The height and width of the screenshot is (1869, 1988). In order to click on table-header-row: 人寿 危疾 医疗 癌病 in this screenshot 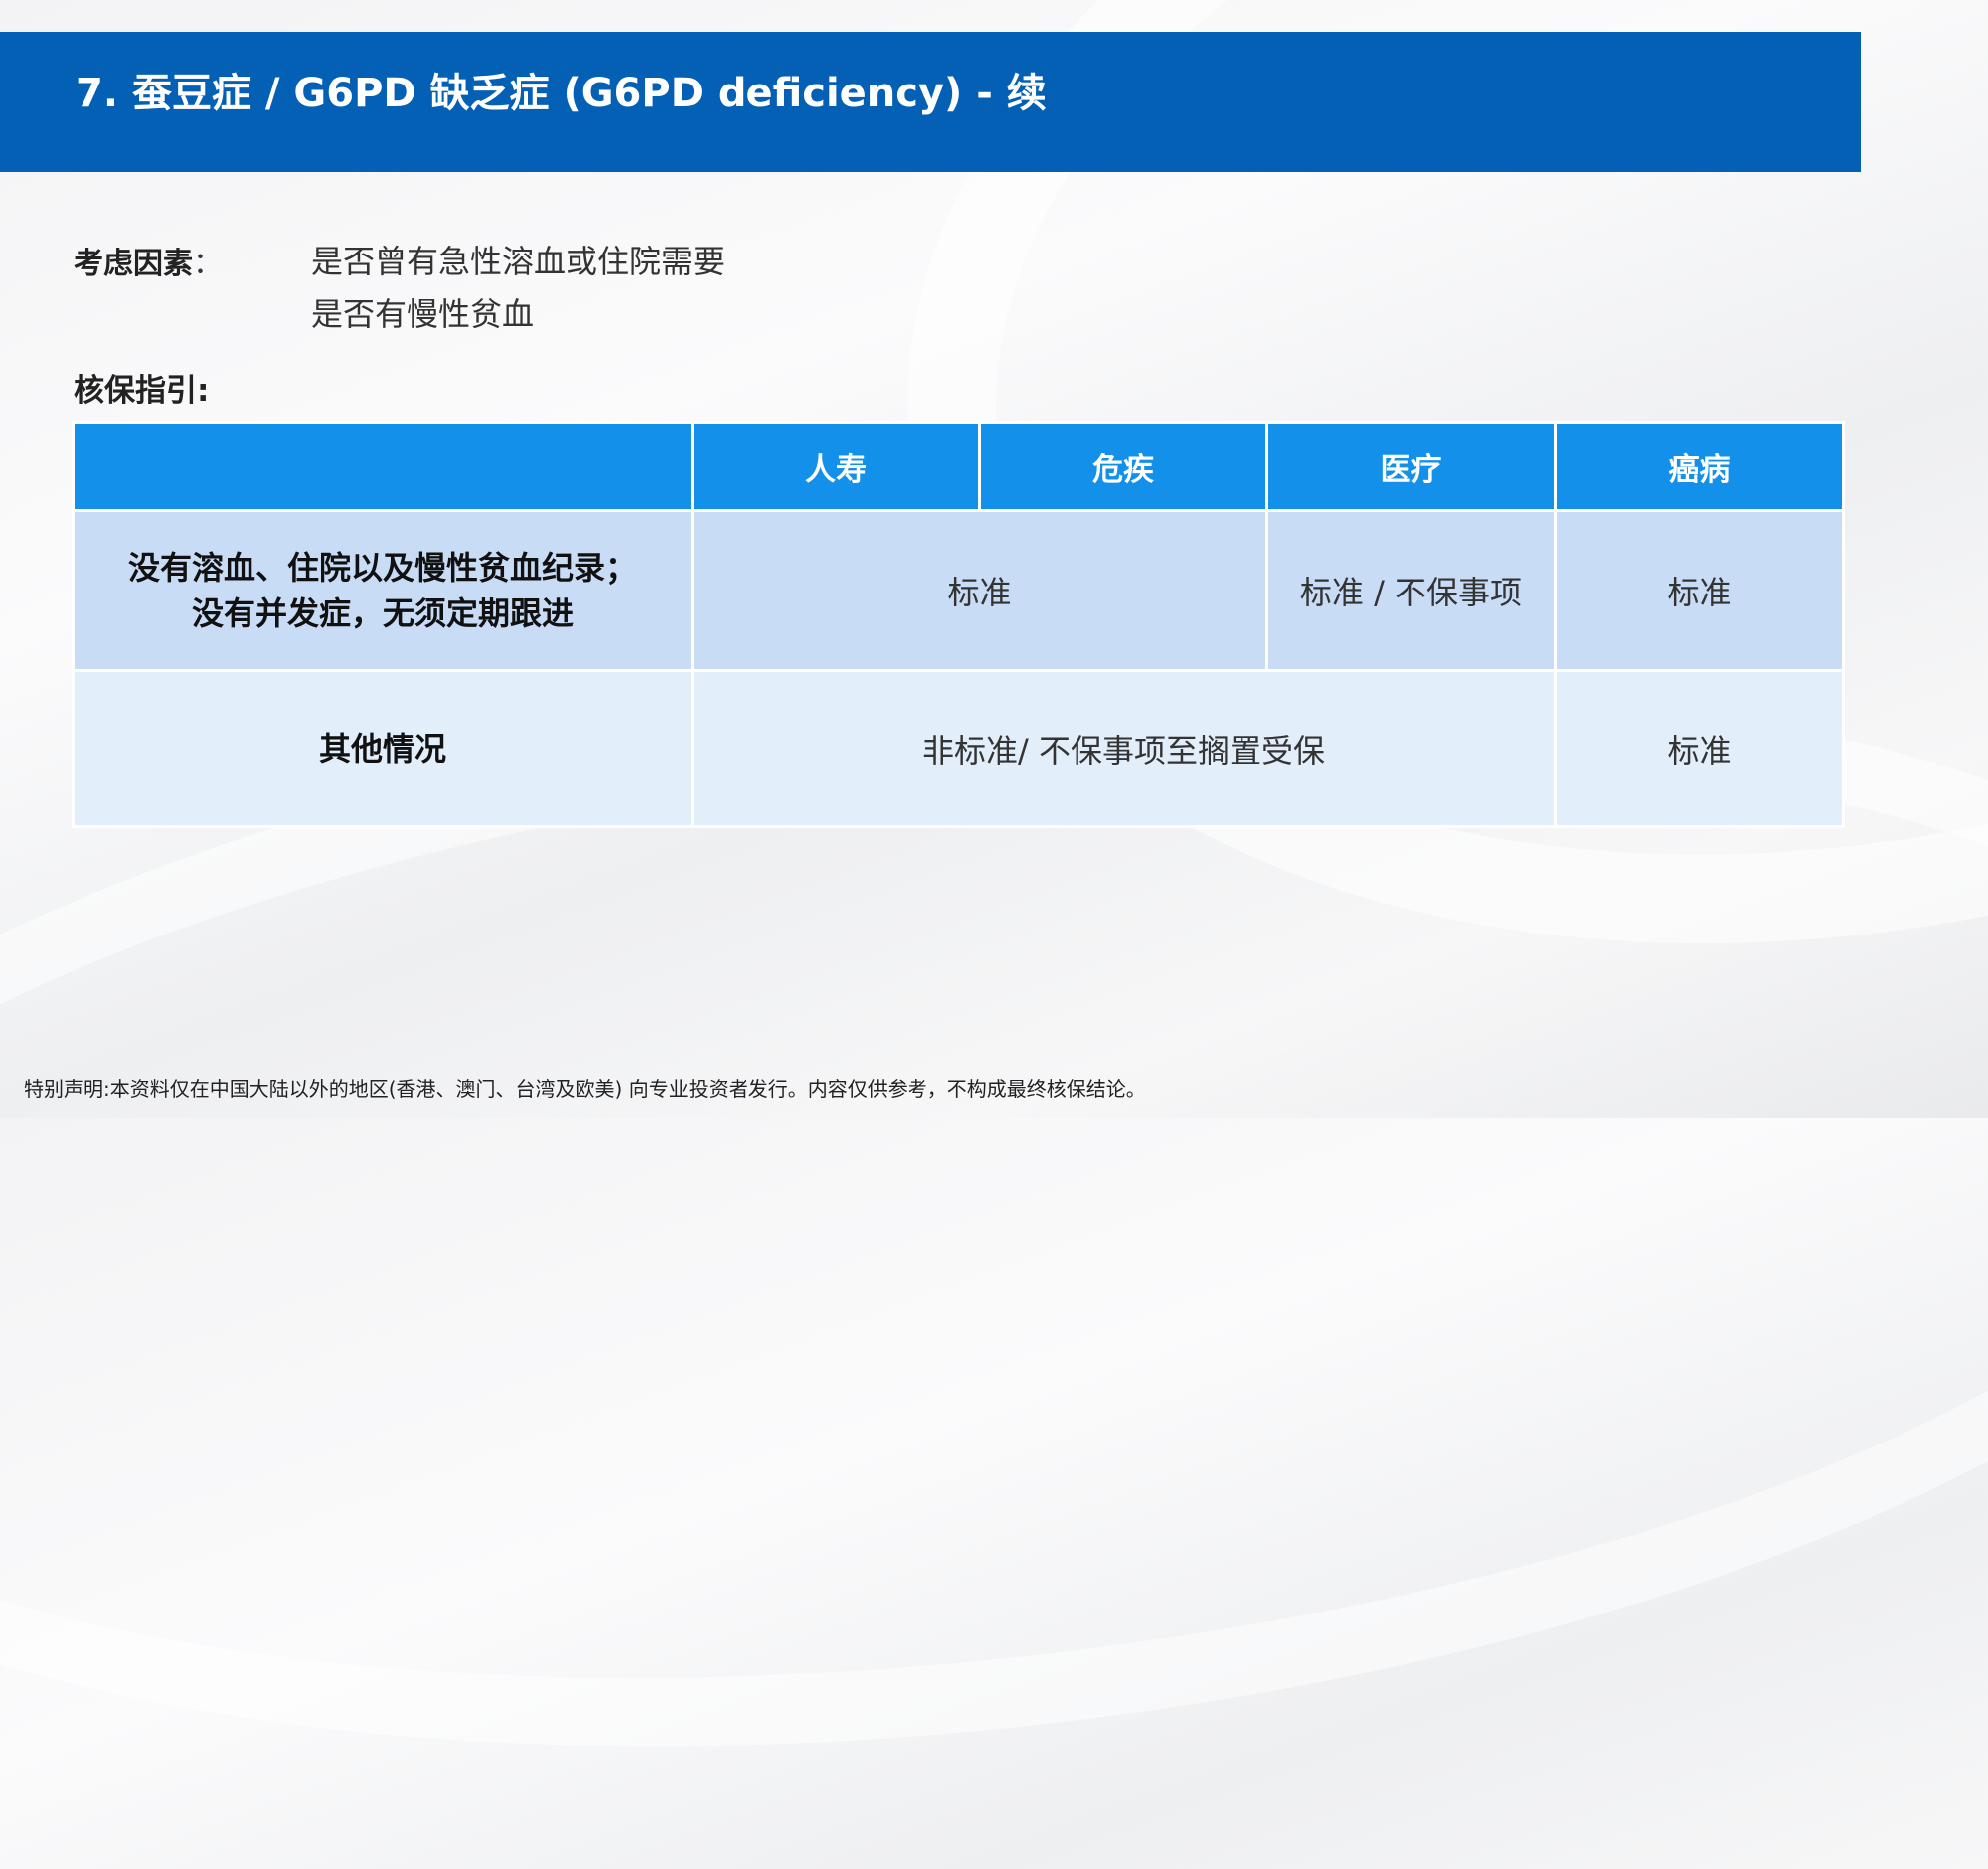, I will do `click(958, 466)`.